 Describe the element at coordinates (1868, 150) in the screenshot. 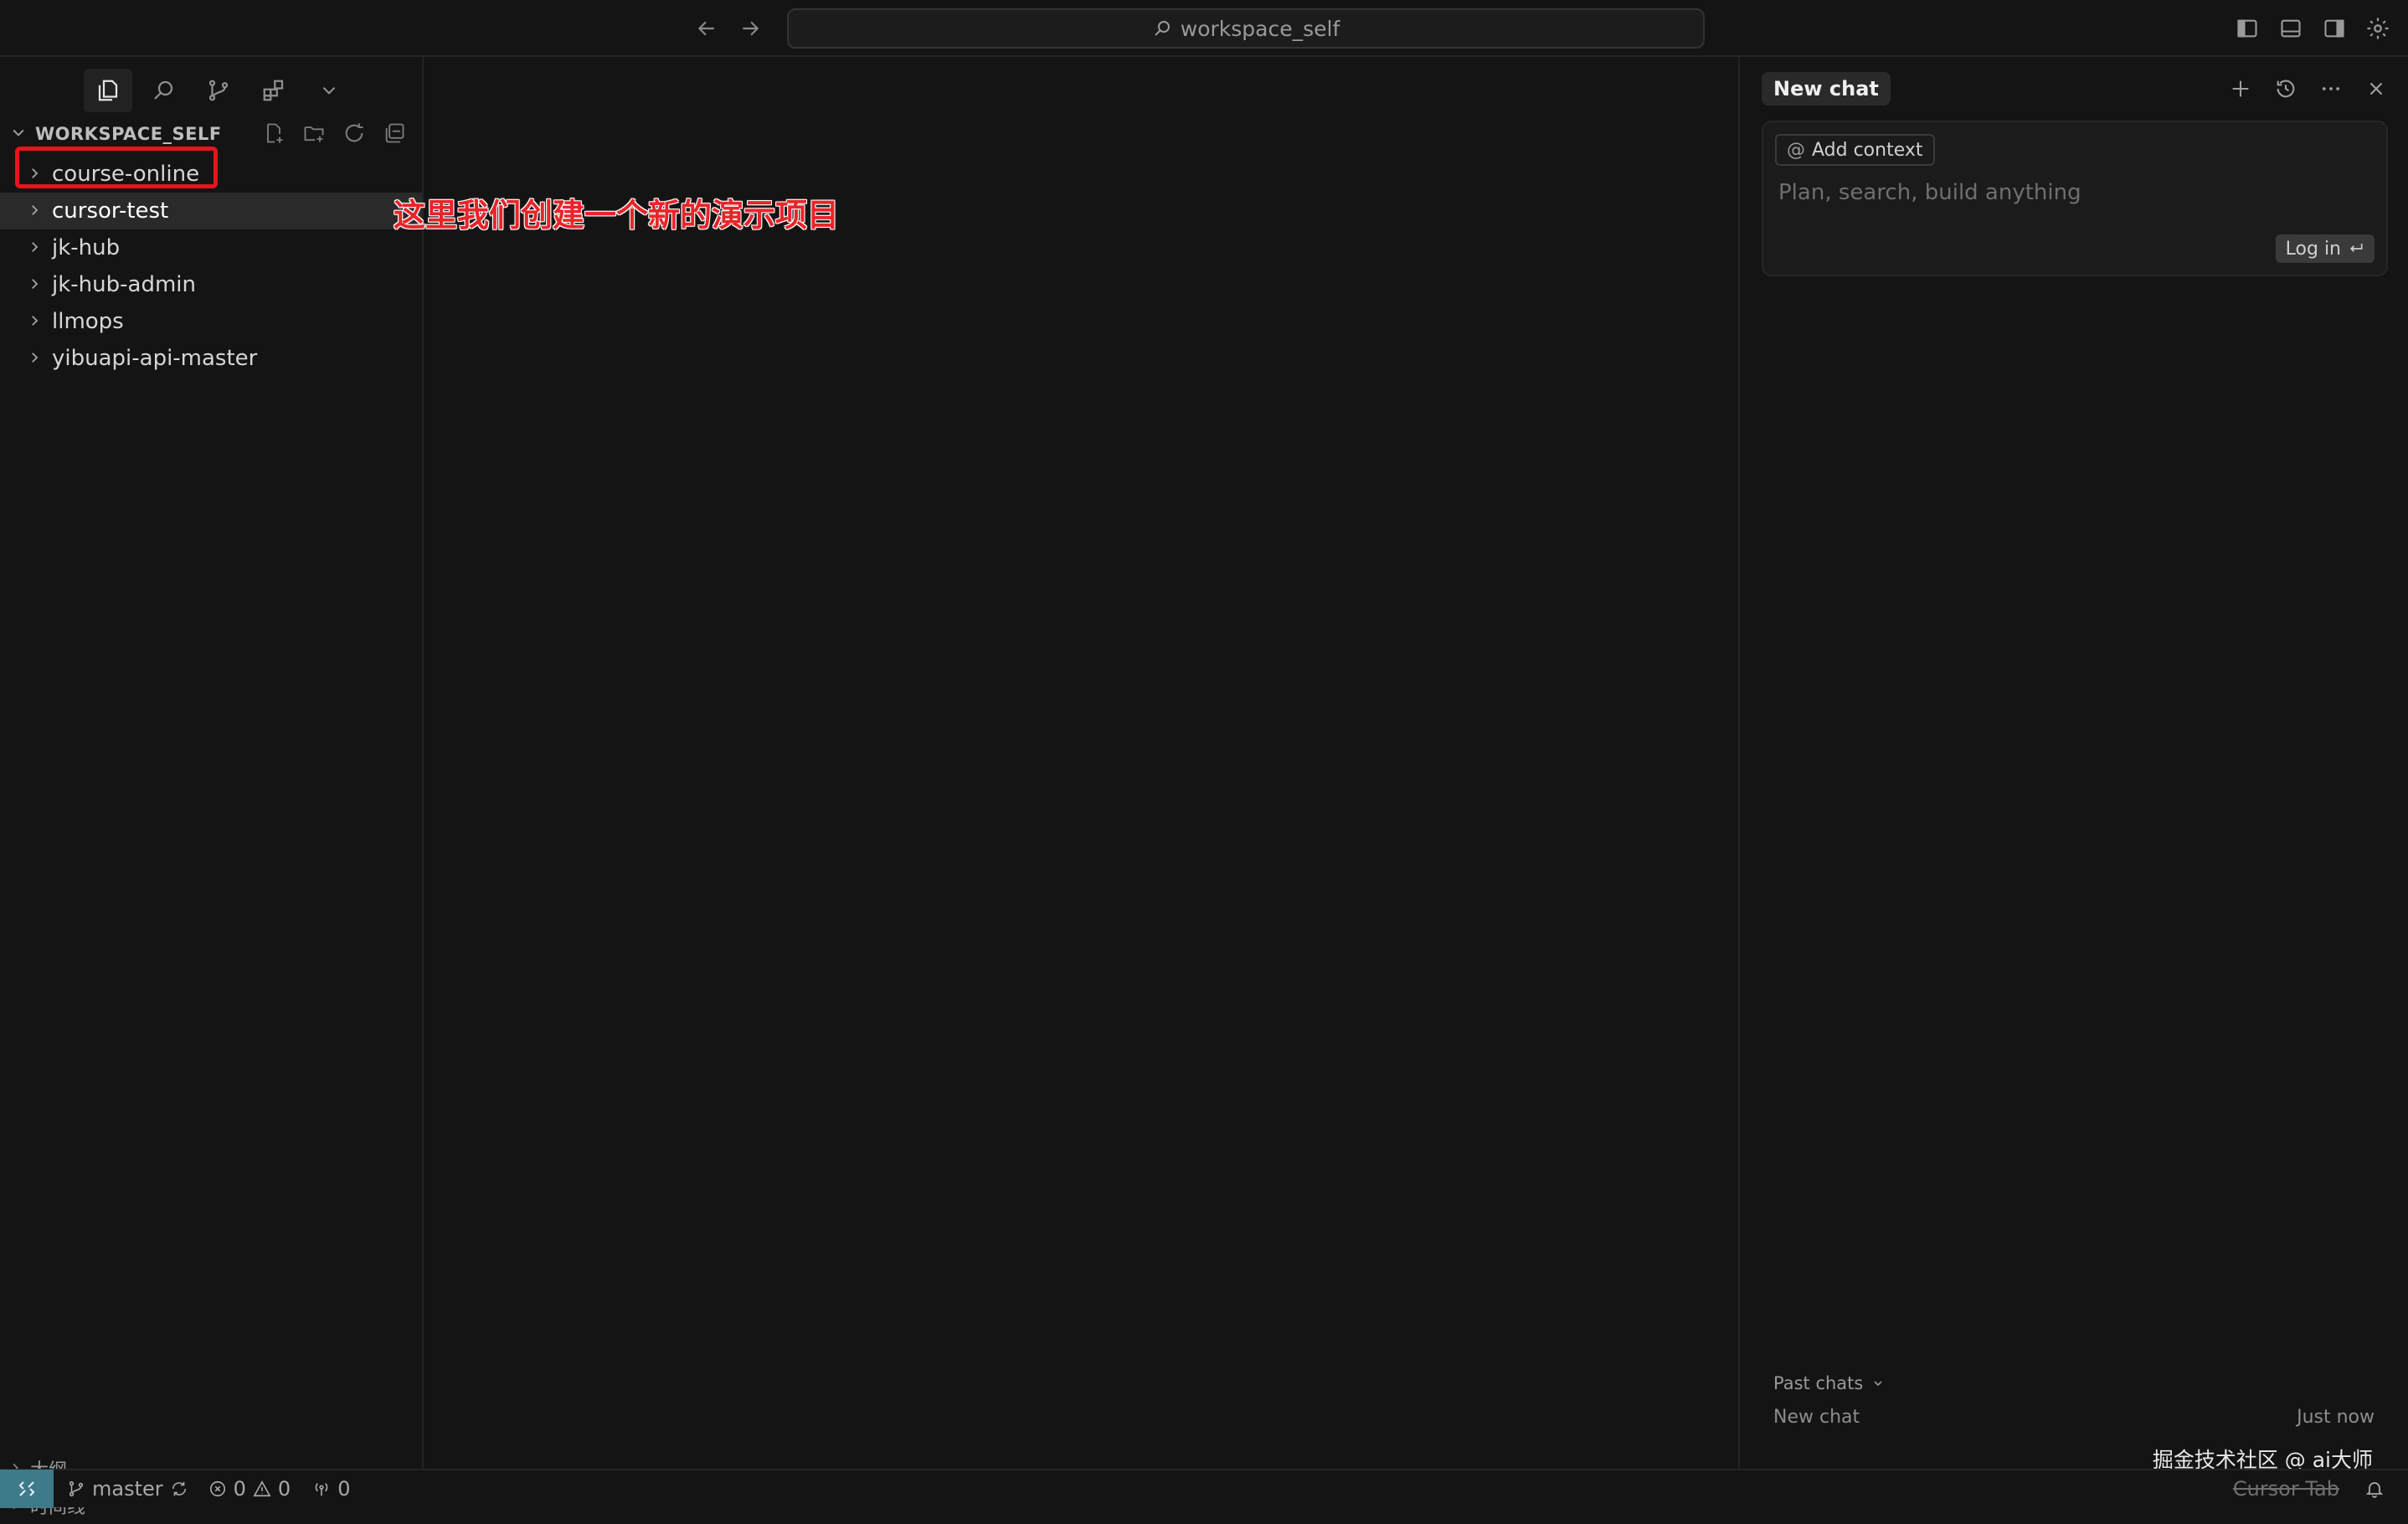

I see `add-context-label: Add context` at that location.